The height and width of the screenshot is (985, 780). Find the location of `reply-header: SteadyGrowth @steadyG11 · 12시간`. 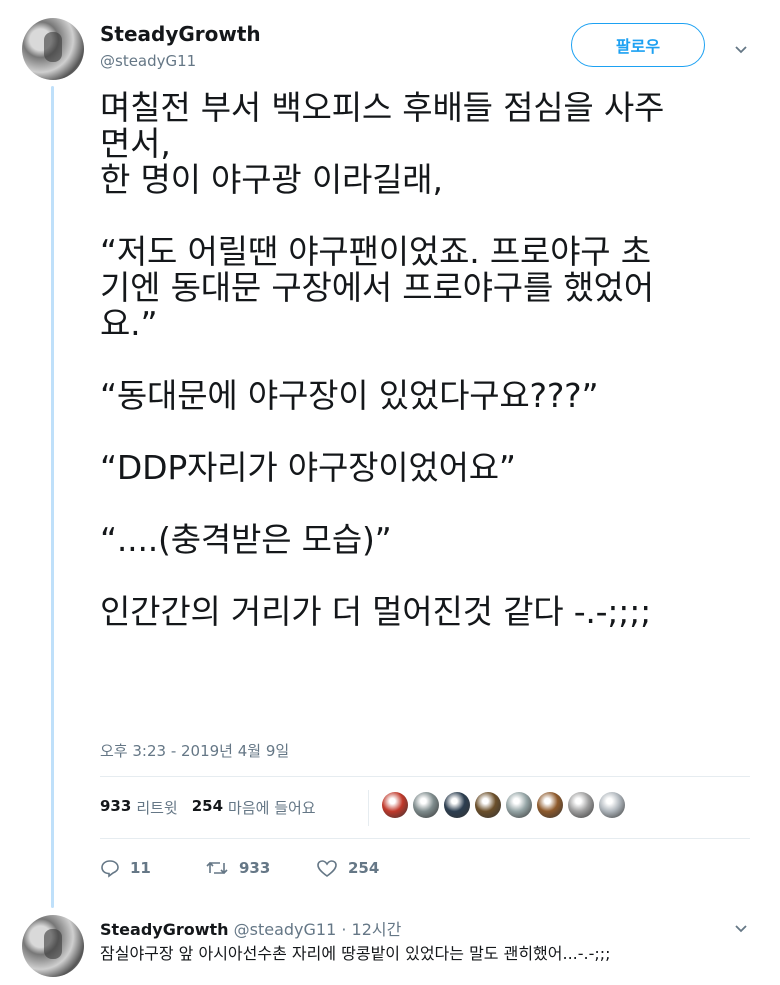

reply-header: SteadyGrowth @steadyG11 · 12시간 is located at coordinates (250, 928).